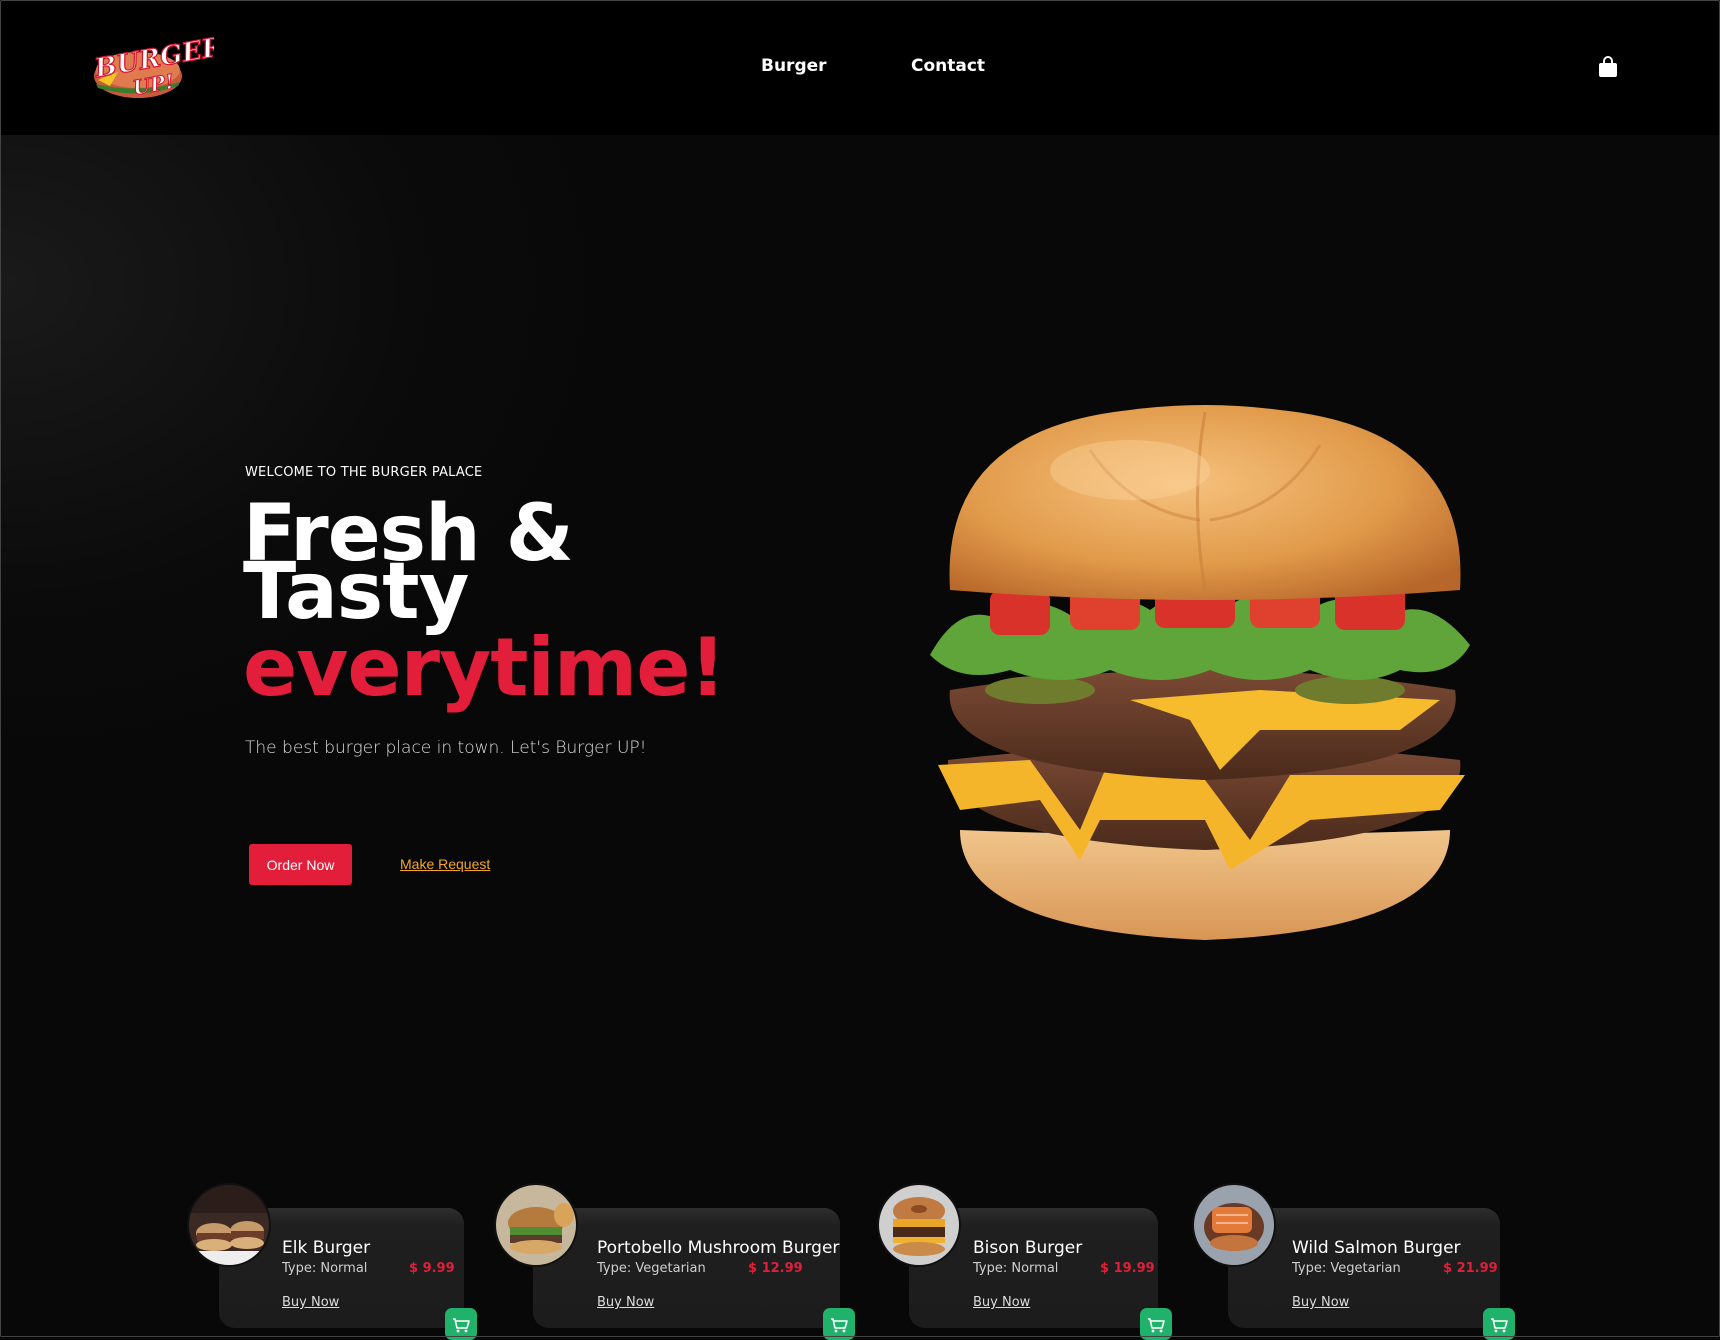  I want to click on hero-headline-line3: everytime!, so click(484, 667).